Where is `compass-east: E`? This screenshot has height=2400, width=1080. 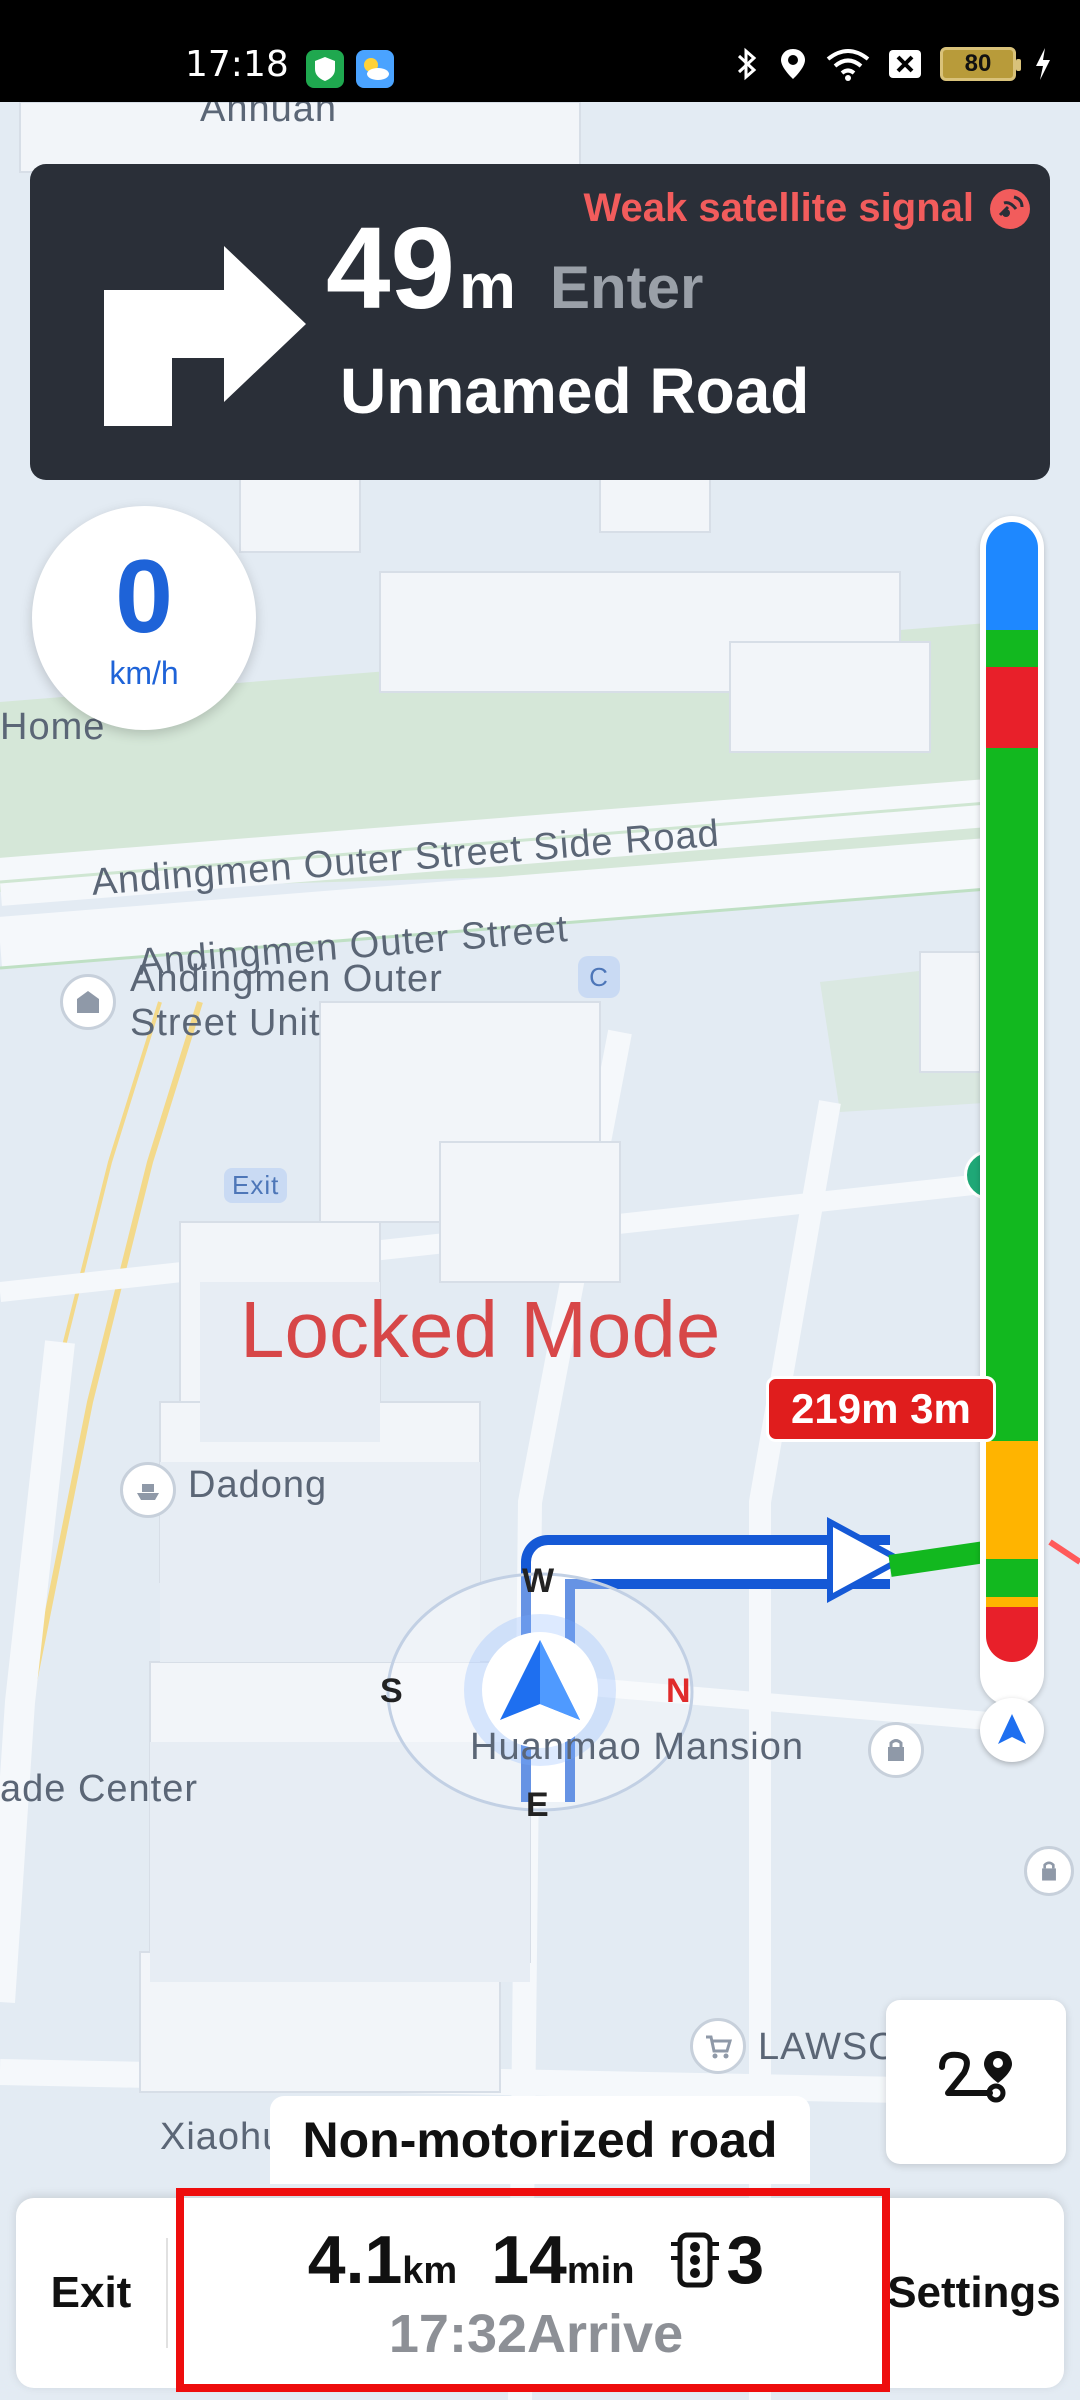
compass-east: E is located at coordinates (537, 1805).